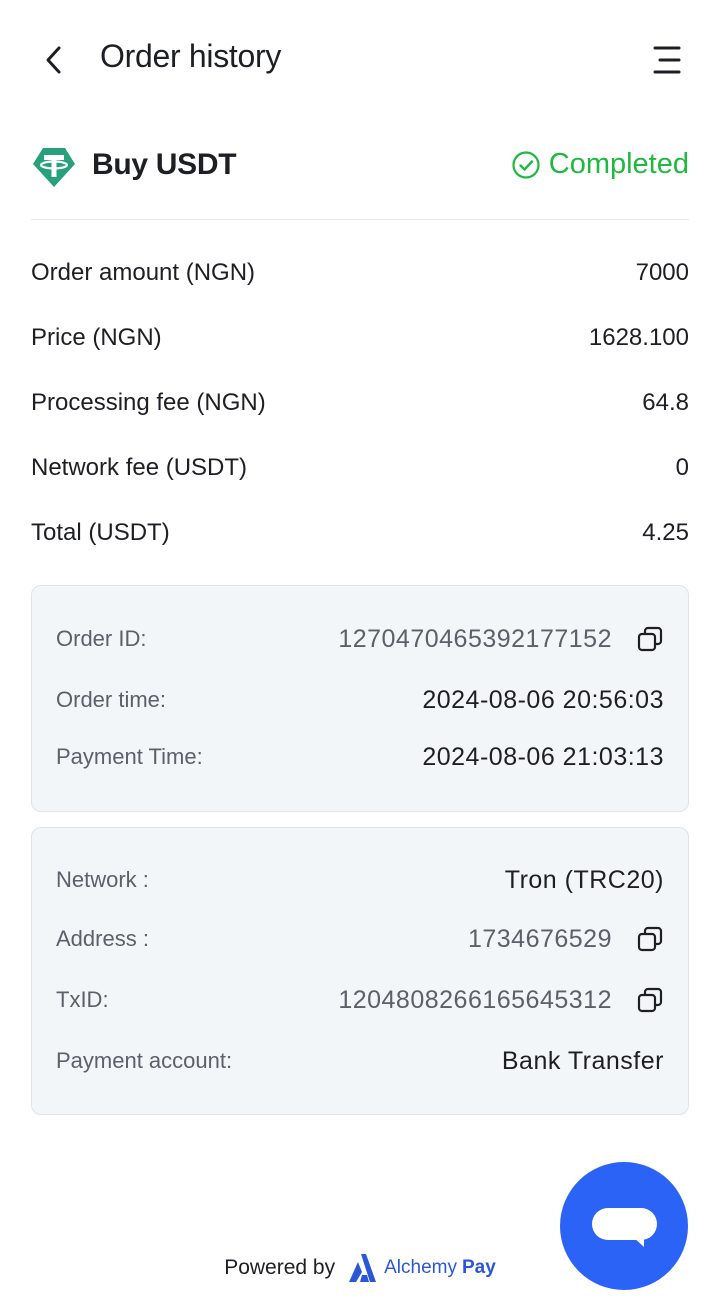 The height and width of the screenshot is (1310, 720). I want to click on back-button, so click(54, 60).